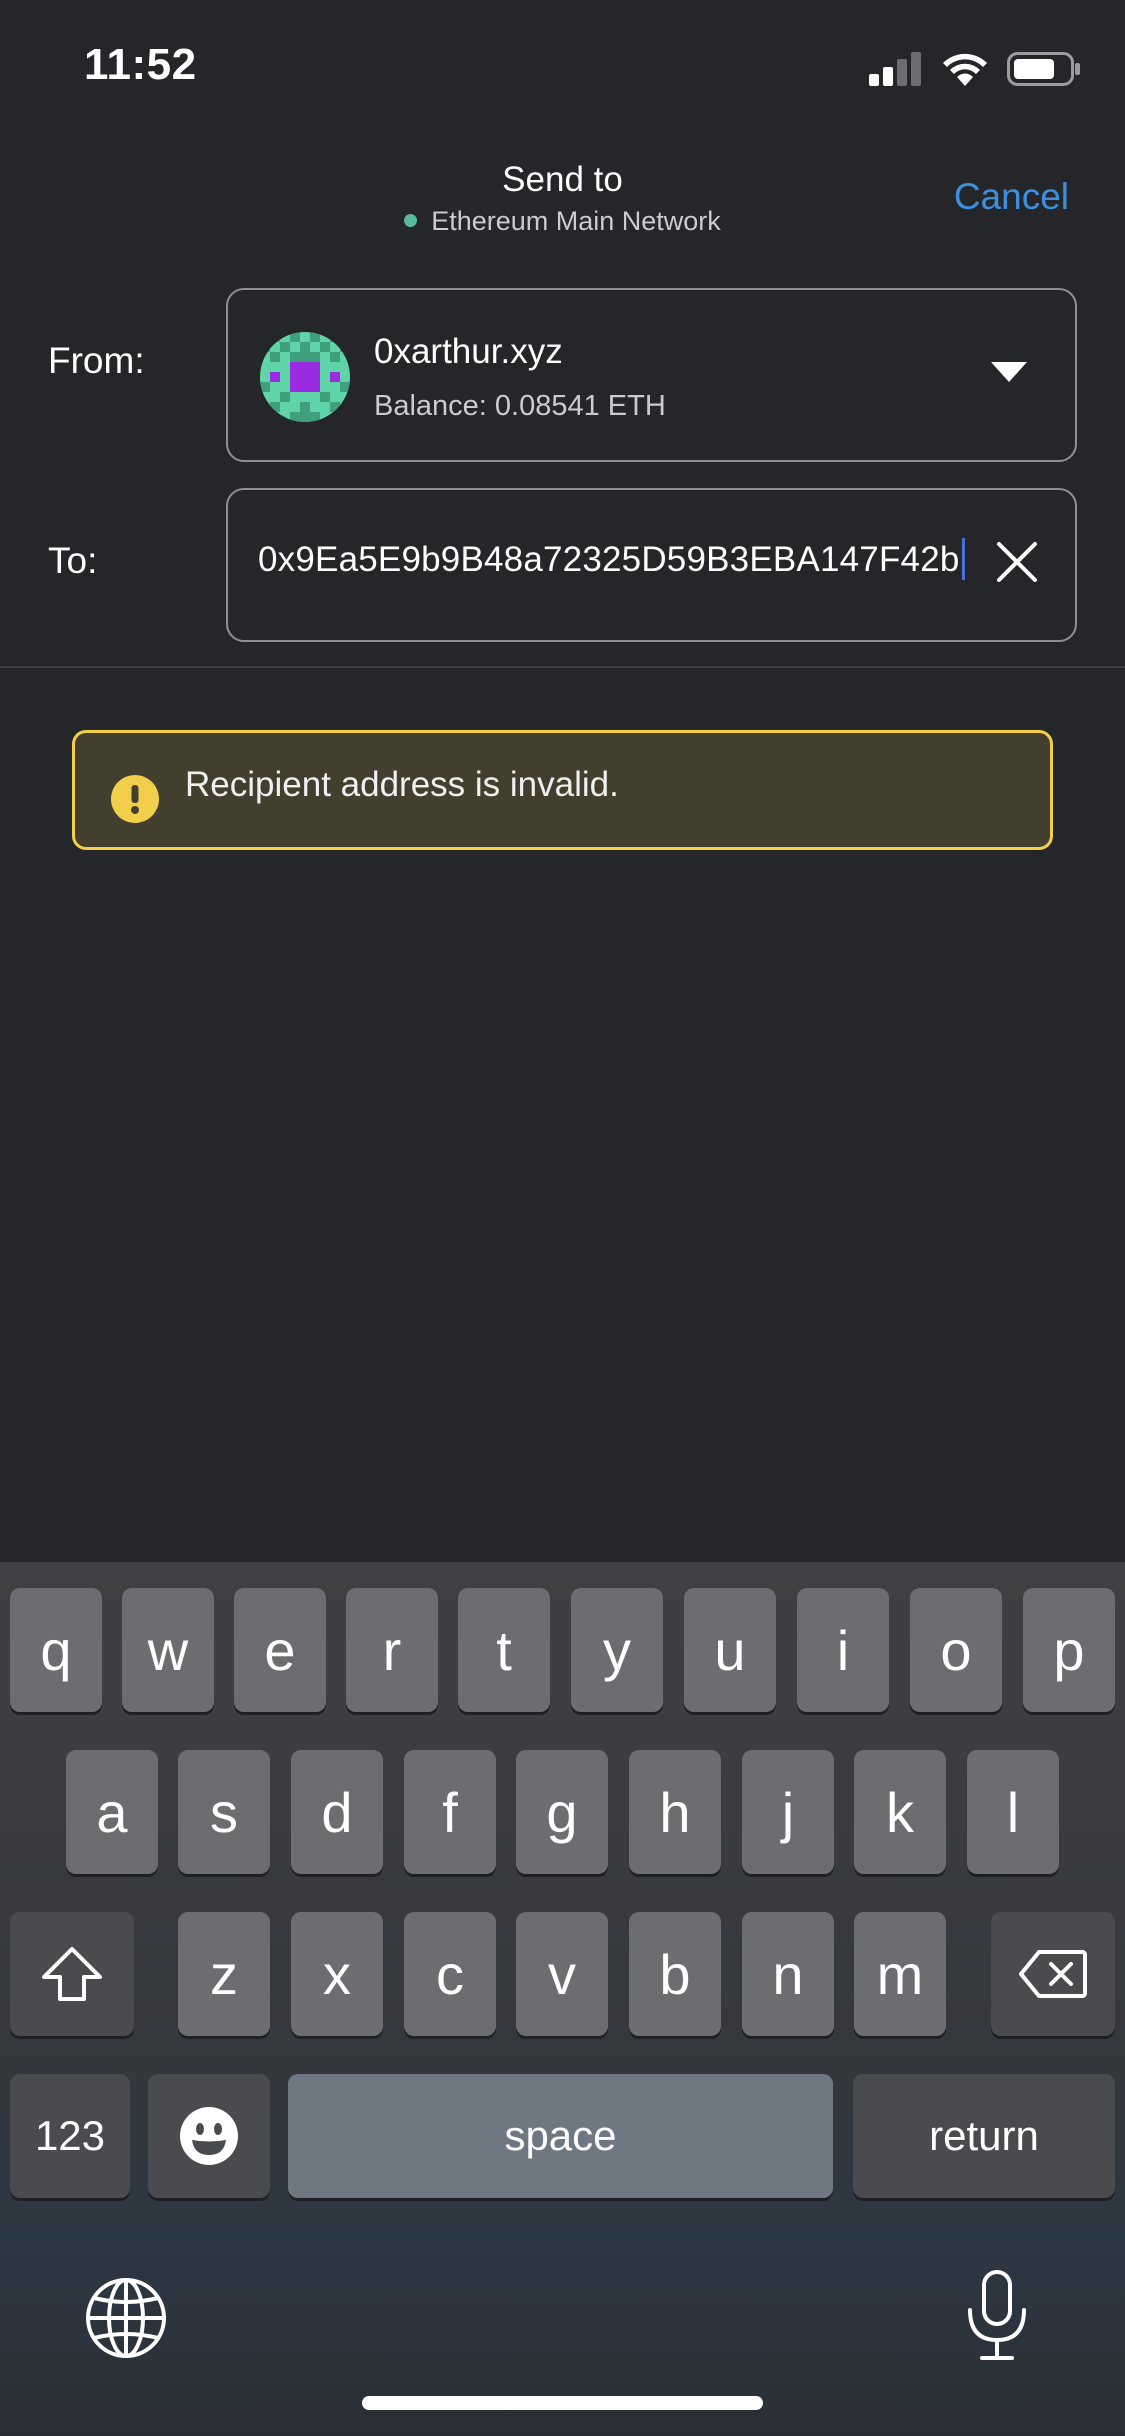  I want to click on emoji-icon, so click(209, 2136).